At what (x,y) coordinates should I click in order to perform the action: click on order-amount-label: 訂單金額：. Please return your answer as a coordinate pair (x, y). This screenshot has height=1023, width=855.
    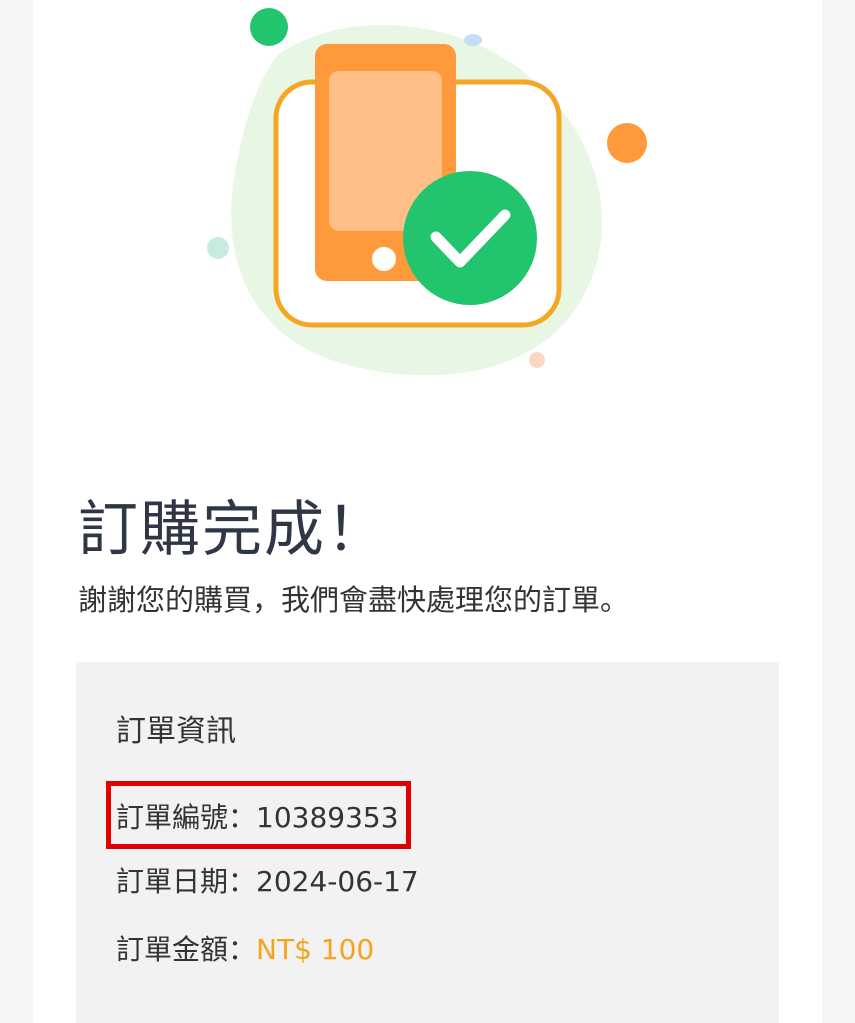
    Looking at the image, I should click on (186, 949).